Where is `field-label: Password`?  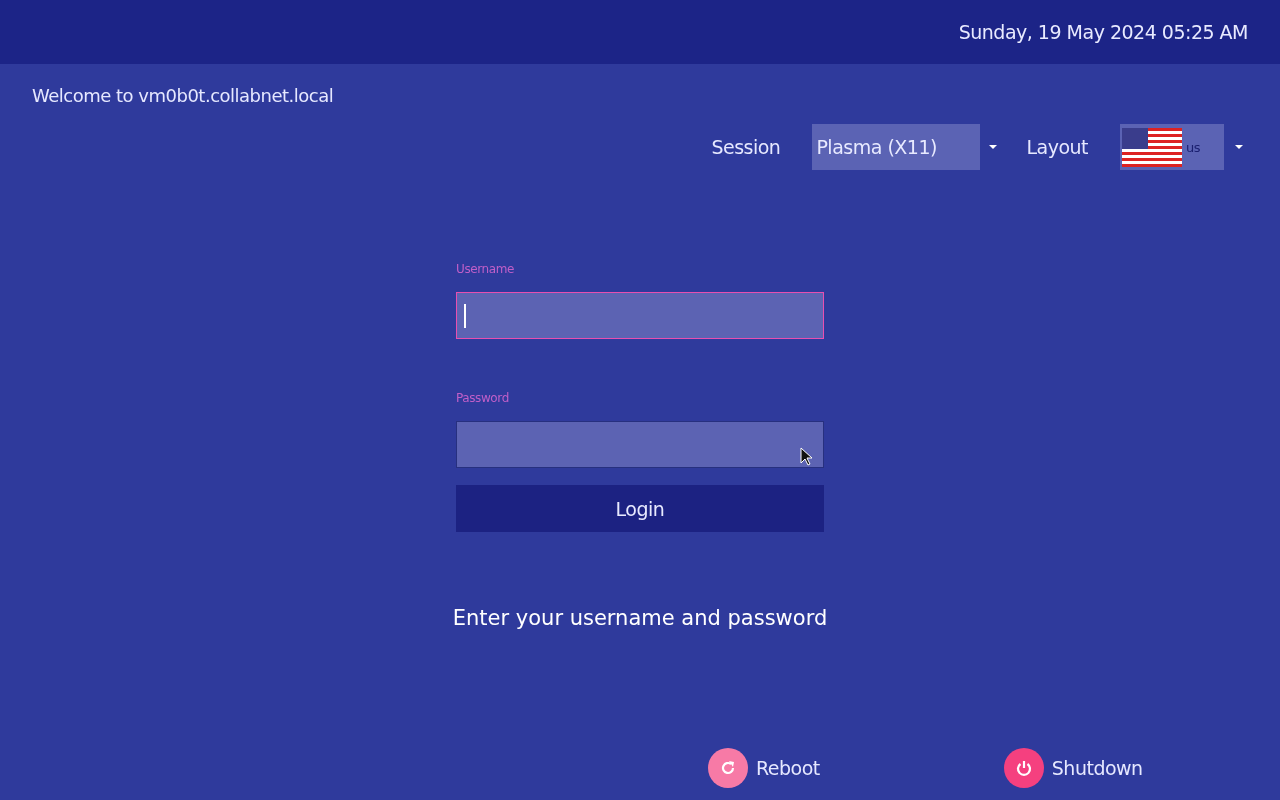 field-label: Password is located at coordinates (483, 398).